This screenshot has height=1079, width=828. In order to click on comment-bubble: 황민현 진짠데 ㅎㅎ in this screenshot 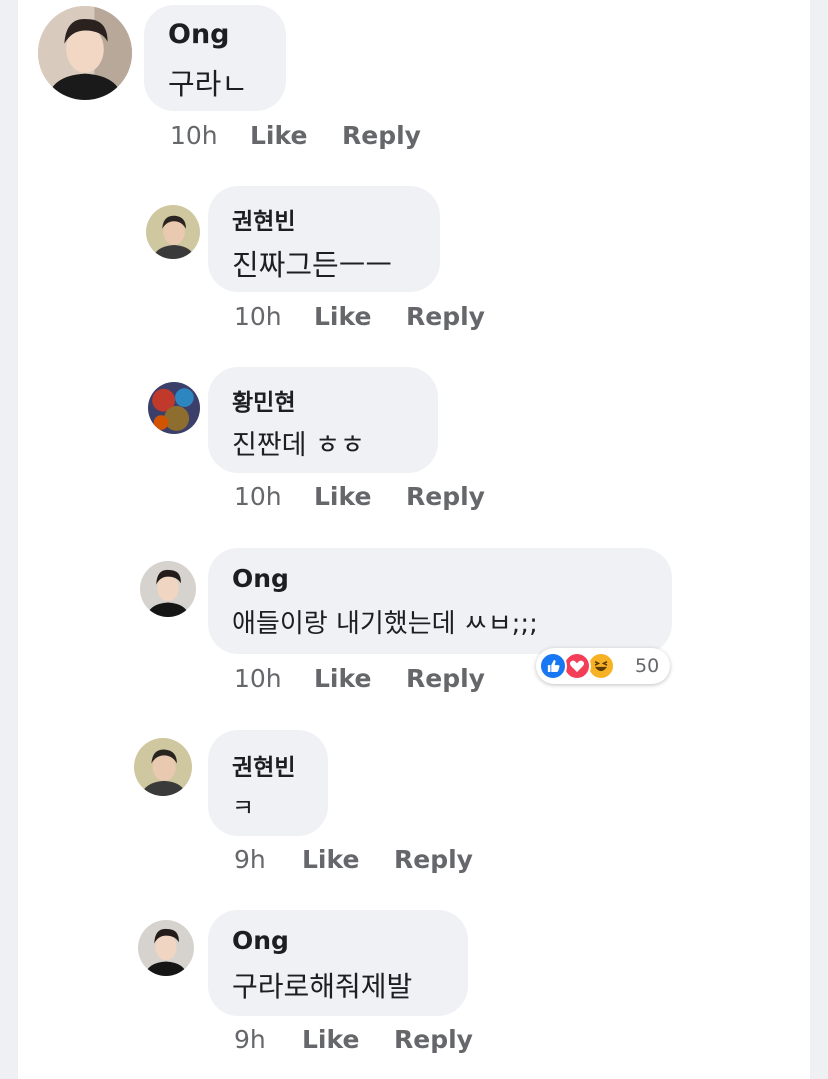, I will do `click(323, 420)`.